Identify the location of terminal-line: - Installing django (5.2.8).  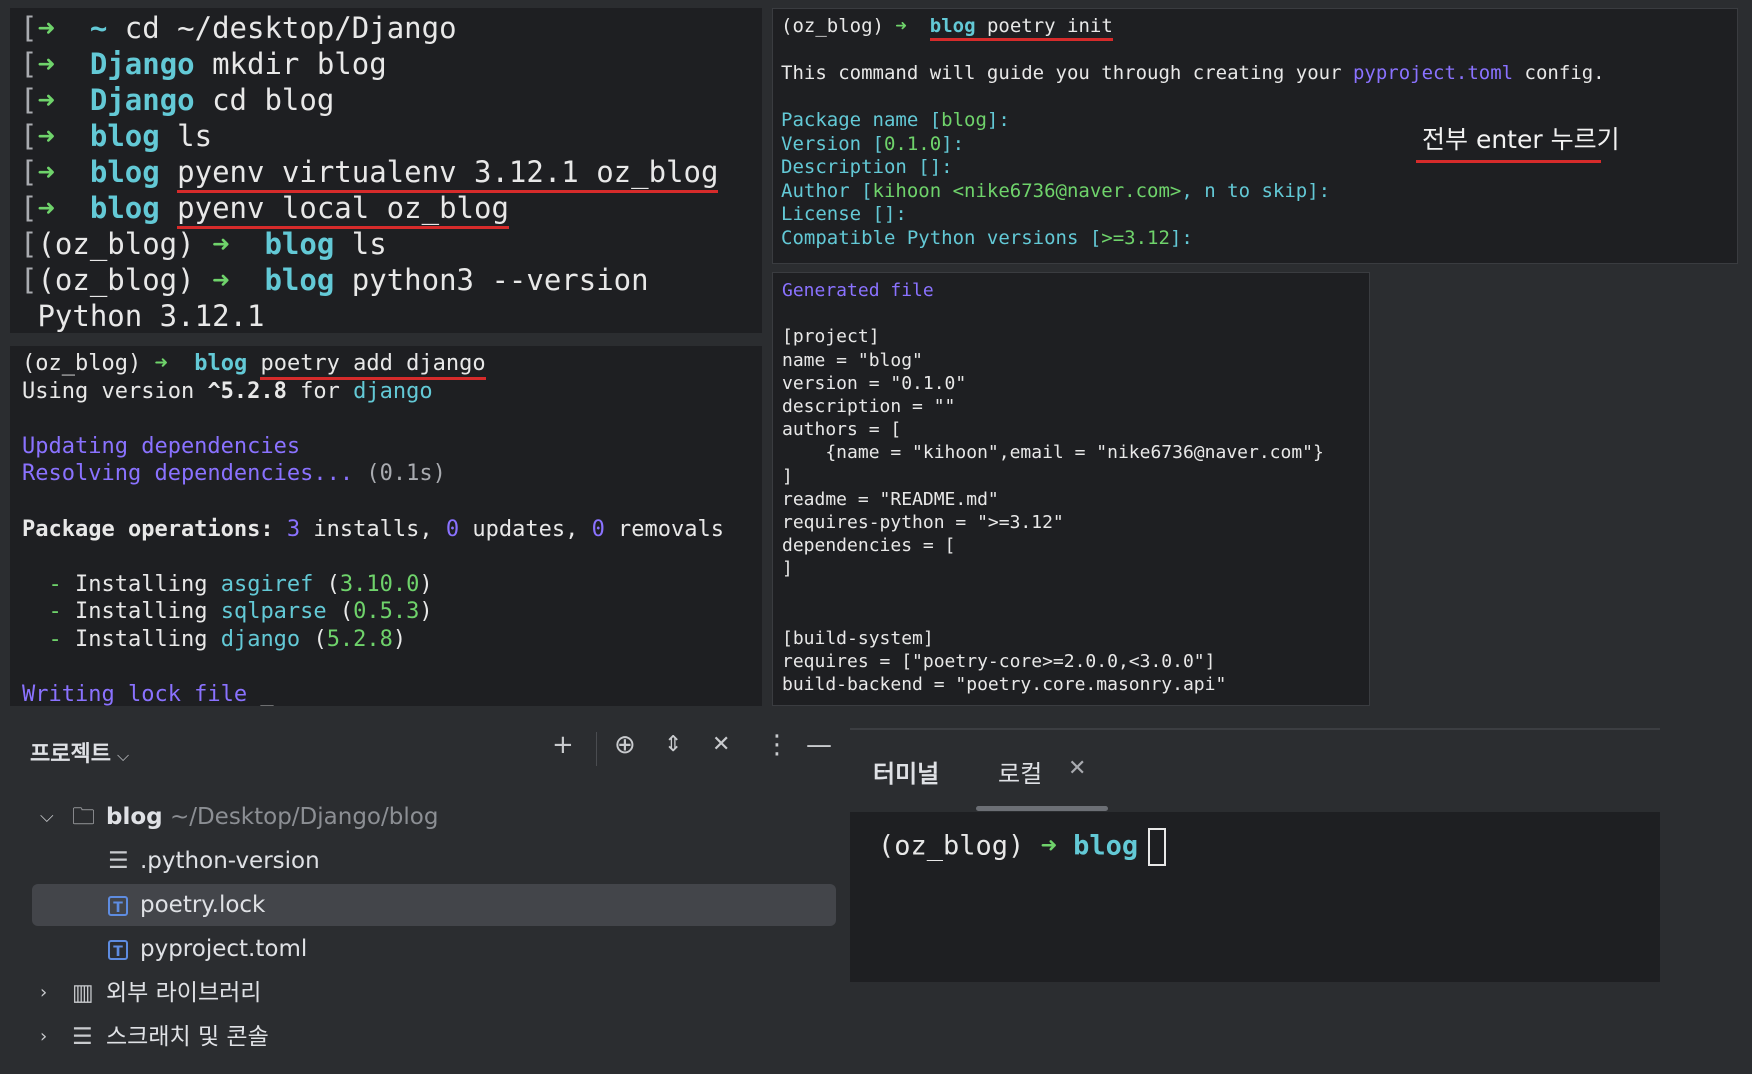
(227, 639).